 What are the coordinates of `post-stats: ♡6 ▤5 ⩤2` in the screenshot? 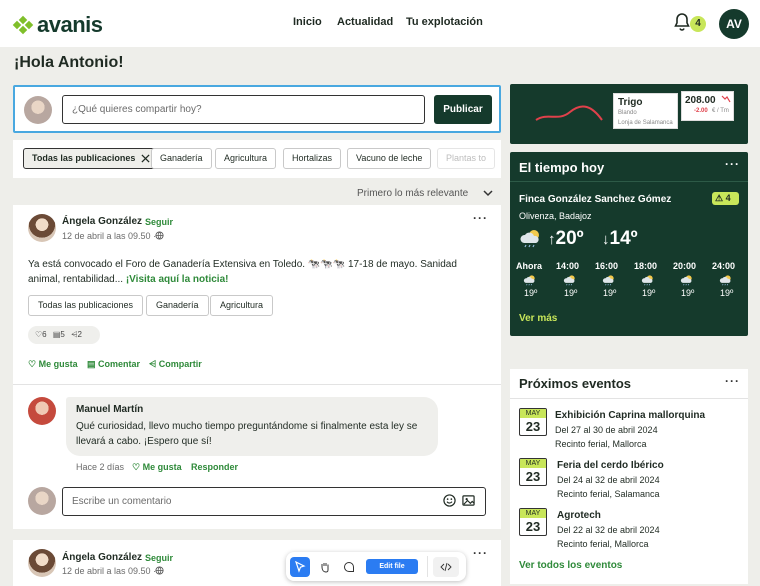 It's located at (64, 335).